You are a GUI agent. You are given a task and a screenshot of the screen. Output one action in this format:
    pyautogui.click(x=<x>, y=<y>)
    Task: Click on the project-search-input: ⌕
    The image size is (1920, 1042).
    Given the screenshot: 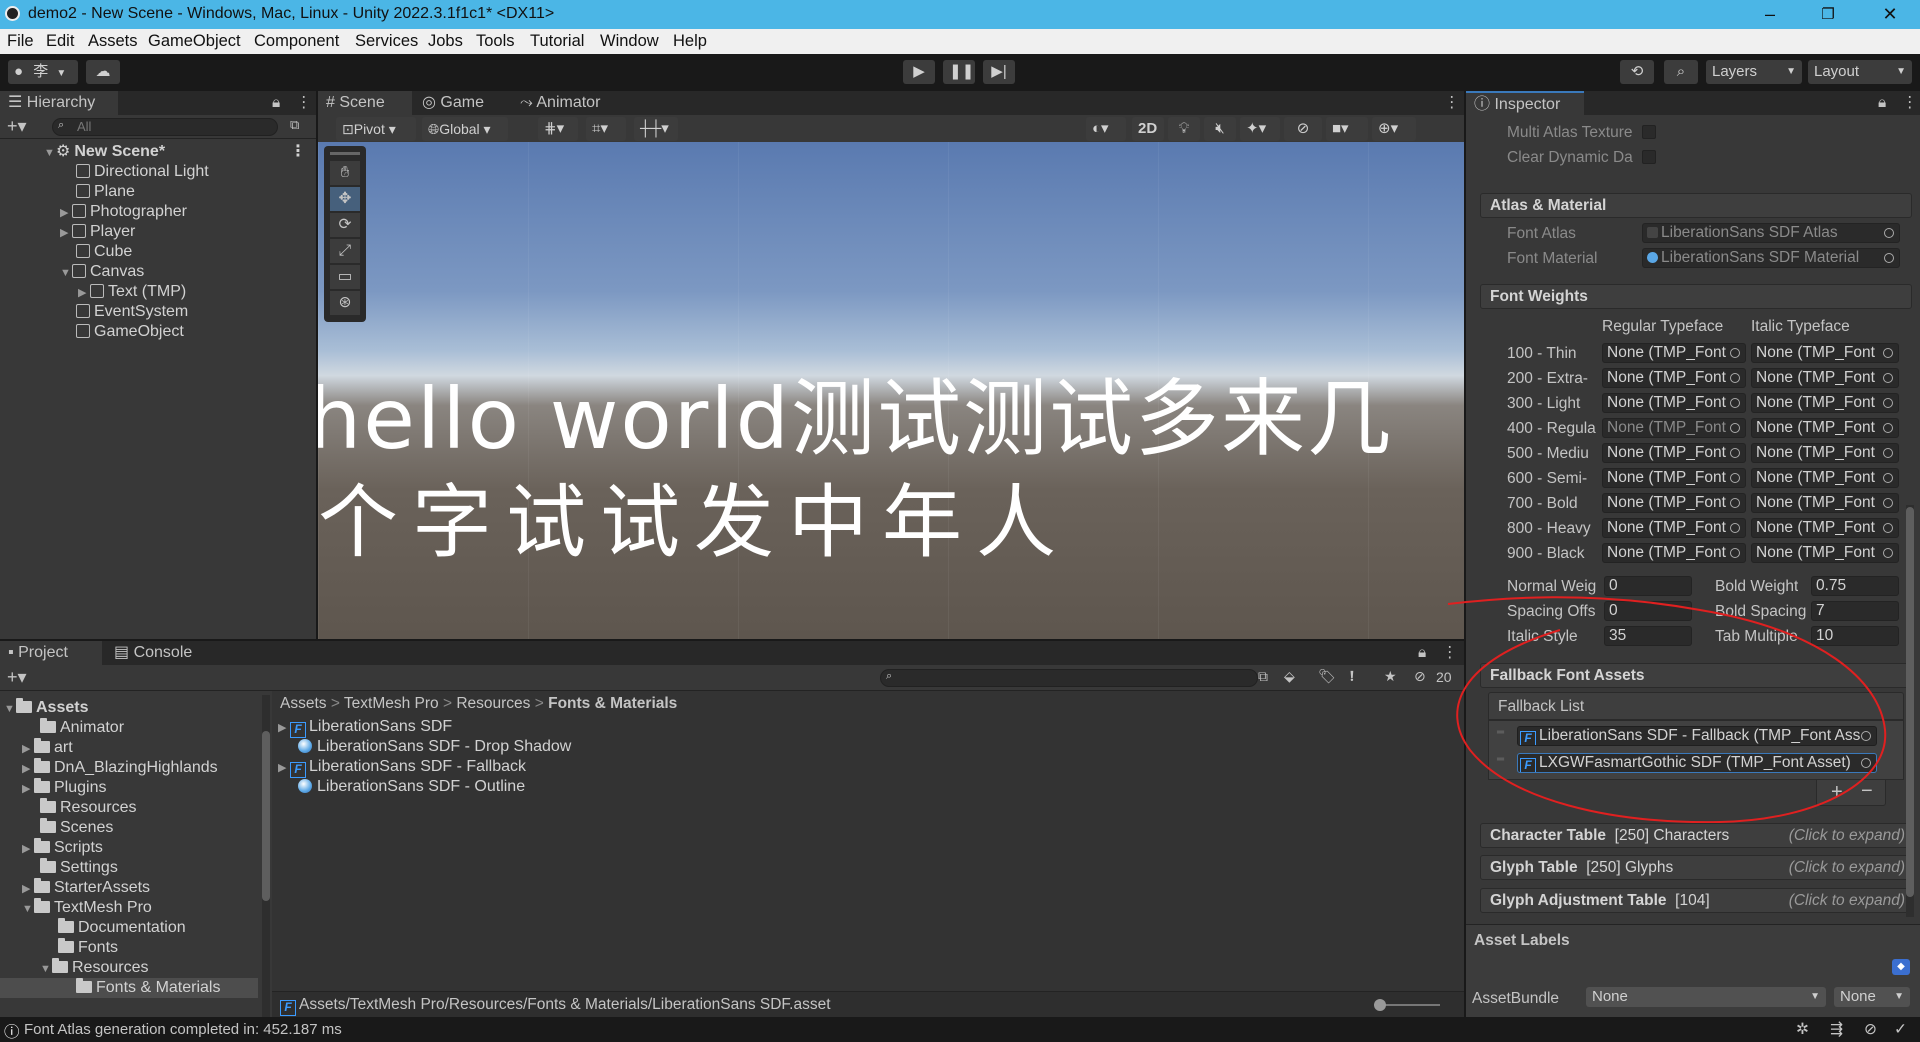 What is the action you would take?
    pyautogui.click(x=1069, y=678)
    